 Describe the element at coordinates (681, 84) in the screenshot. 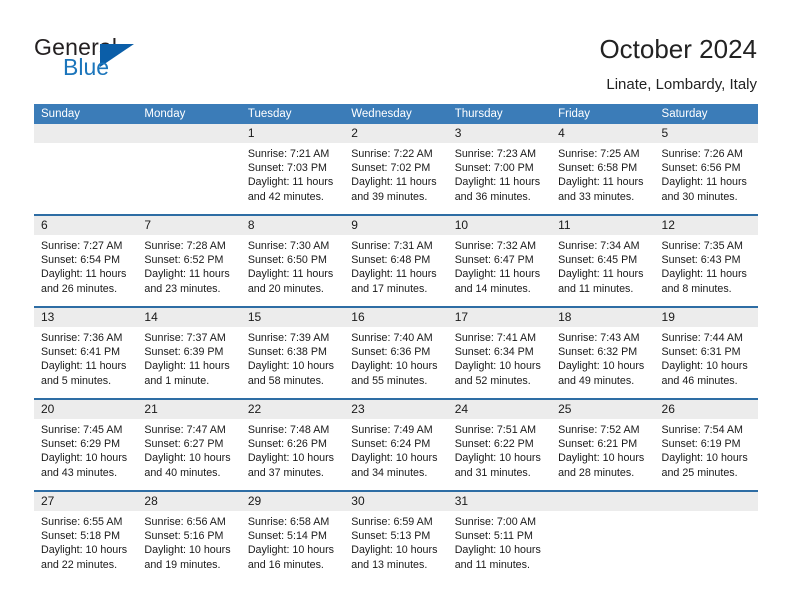

I see `page-subtitle-location: Linate, Lombardy, Italy` at that location.